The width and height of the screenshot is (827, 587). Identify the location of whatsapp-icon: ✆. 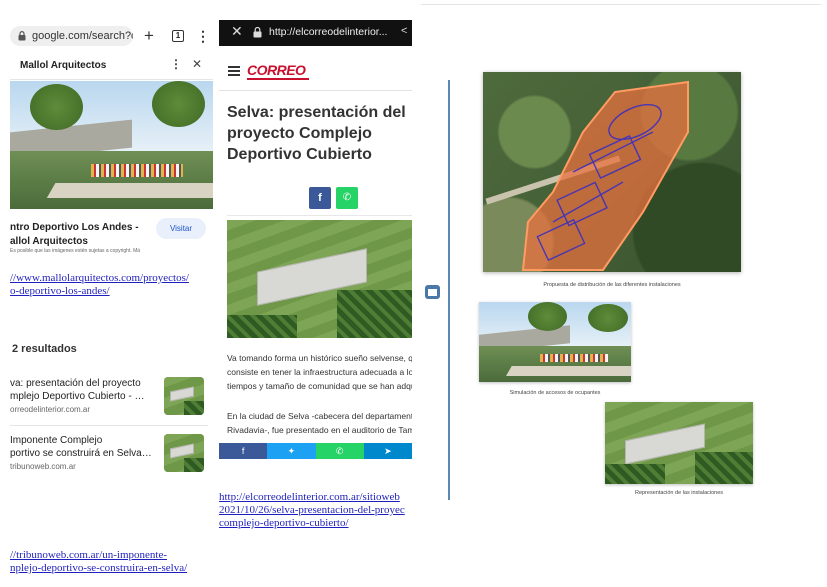
(339, 451).